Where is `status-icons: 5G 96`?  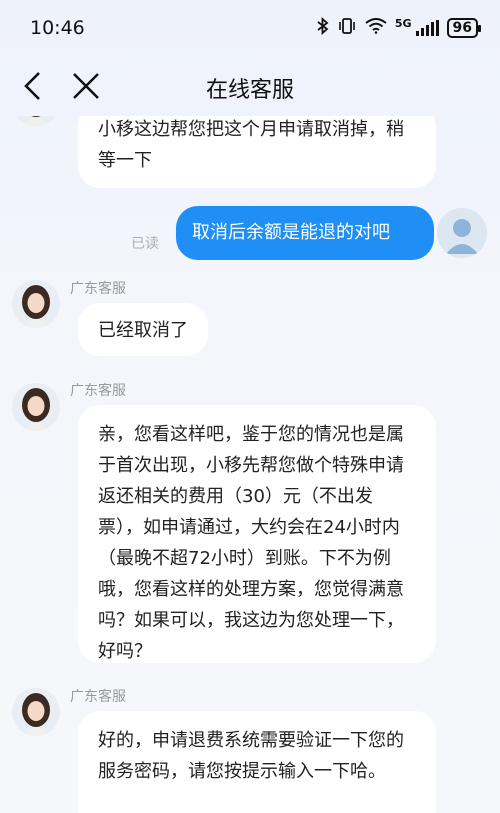
status-icons: 5G 96 is located at coordinates (399, 27).